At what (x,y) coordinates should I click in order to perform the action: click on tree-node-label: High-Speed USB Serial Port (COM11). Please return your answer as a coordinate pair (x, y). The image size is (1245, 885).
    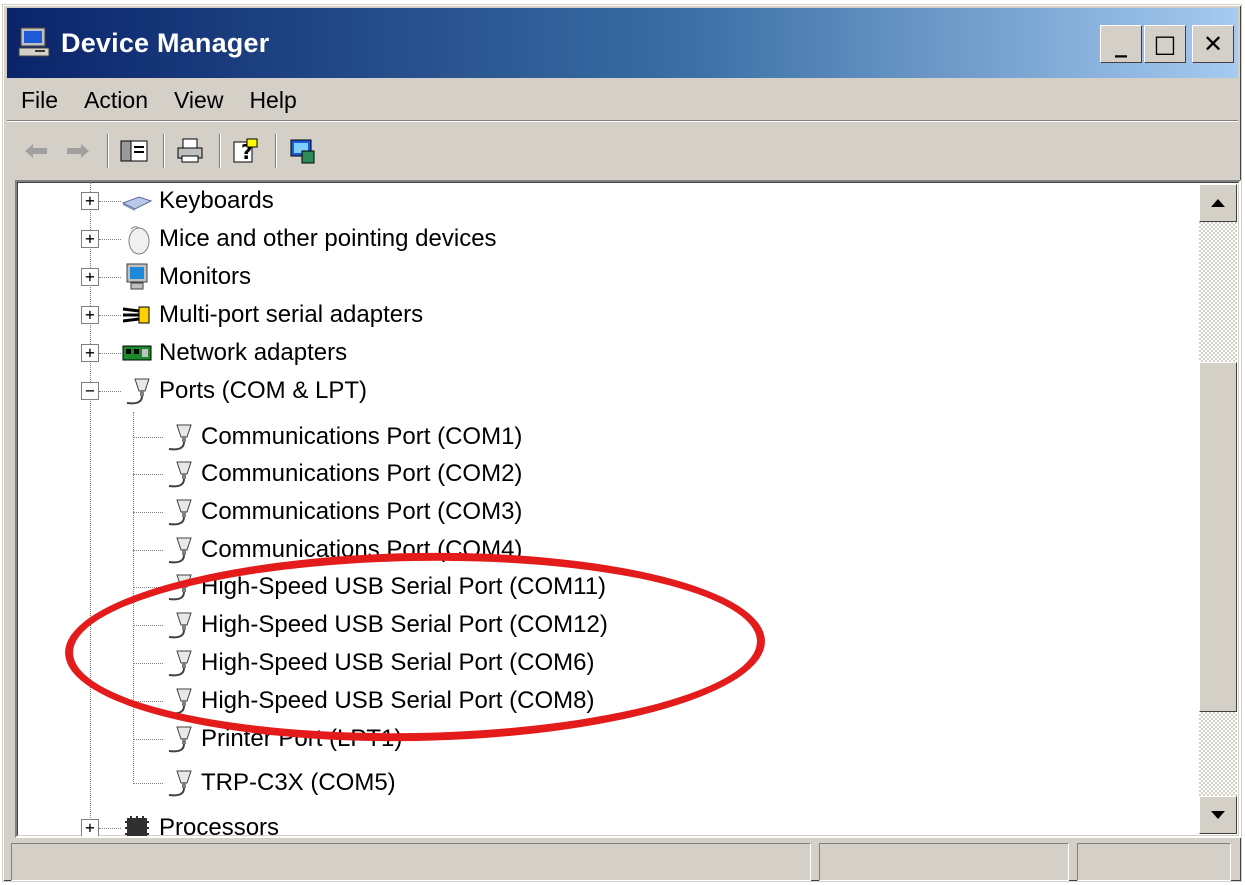
    Looking at the image, I should click on (404, 586).